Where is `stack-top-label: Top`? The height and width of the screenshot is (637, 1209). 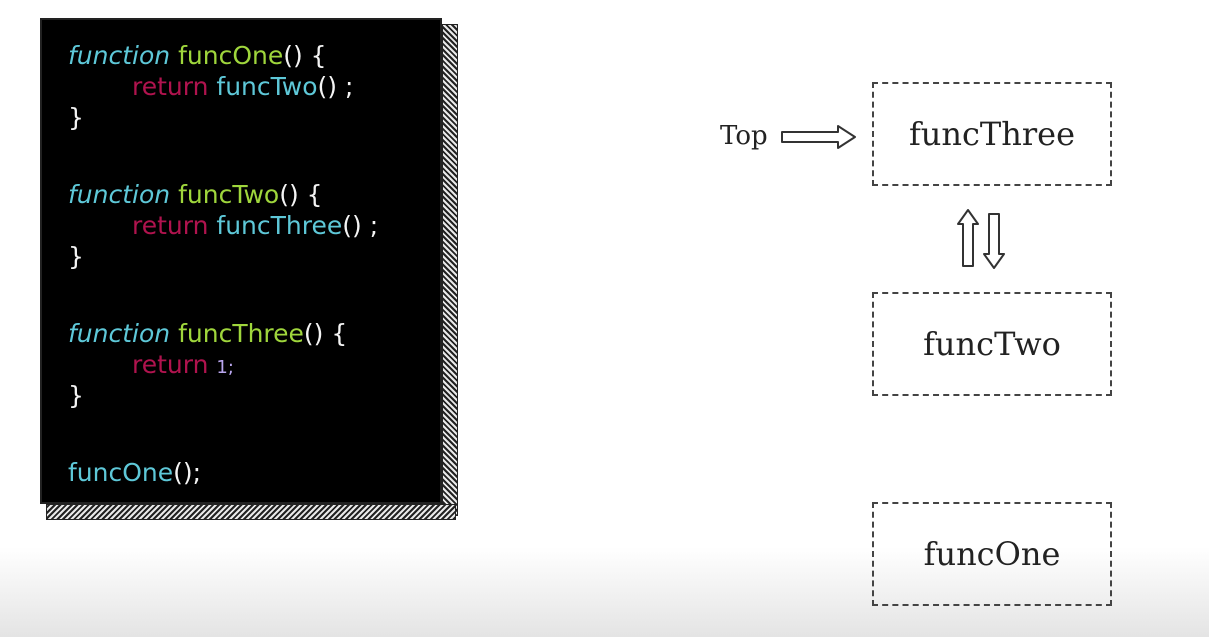
stack-top-label: Top is located at coordinates (744, 136).